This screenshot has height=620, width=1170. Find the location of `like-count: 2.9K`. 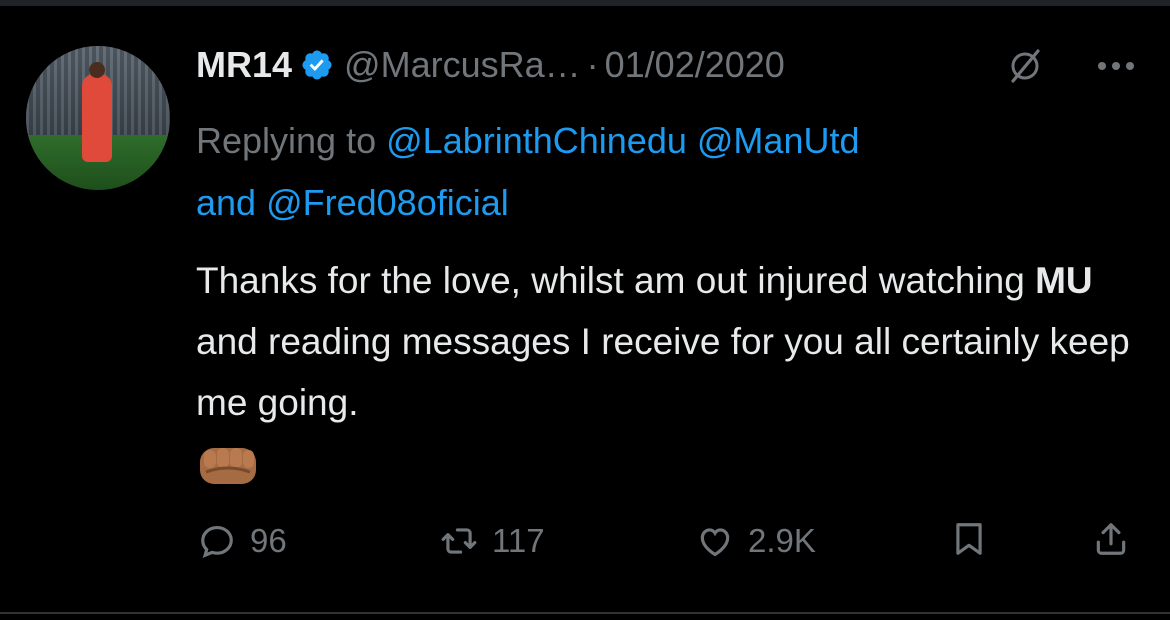

like-count: 2.9K is located at coordinates (782, 540).